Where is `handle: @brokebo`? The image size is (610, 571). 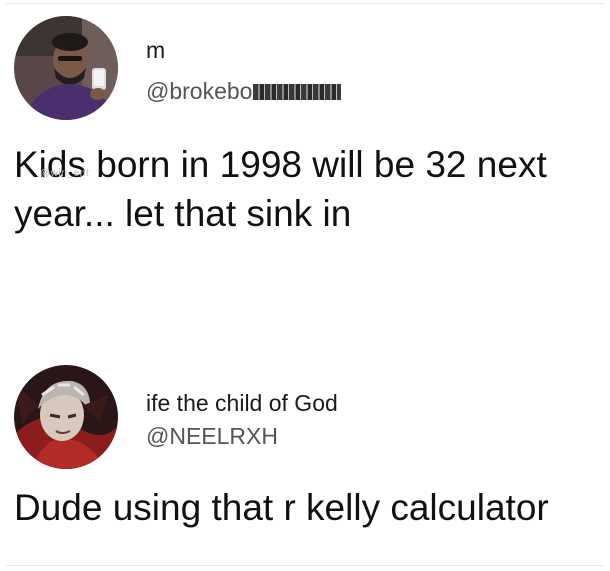 handle: @brokebo is located at coordinates (244, 91).